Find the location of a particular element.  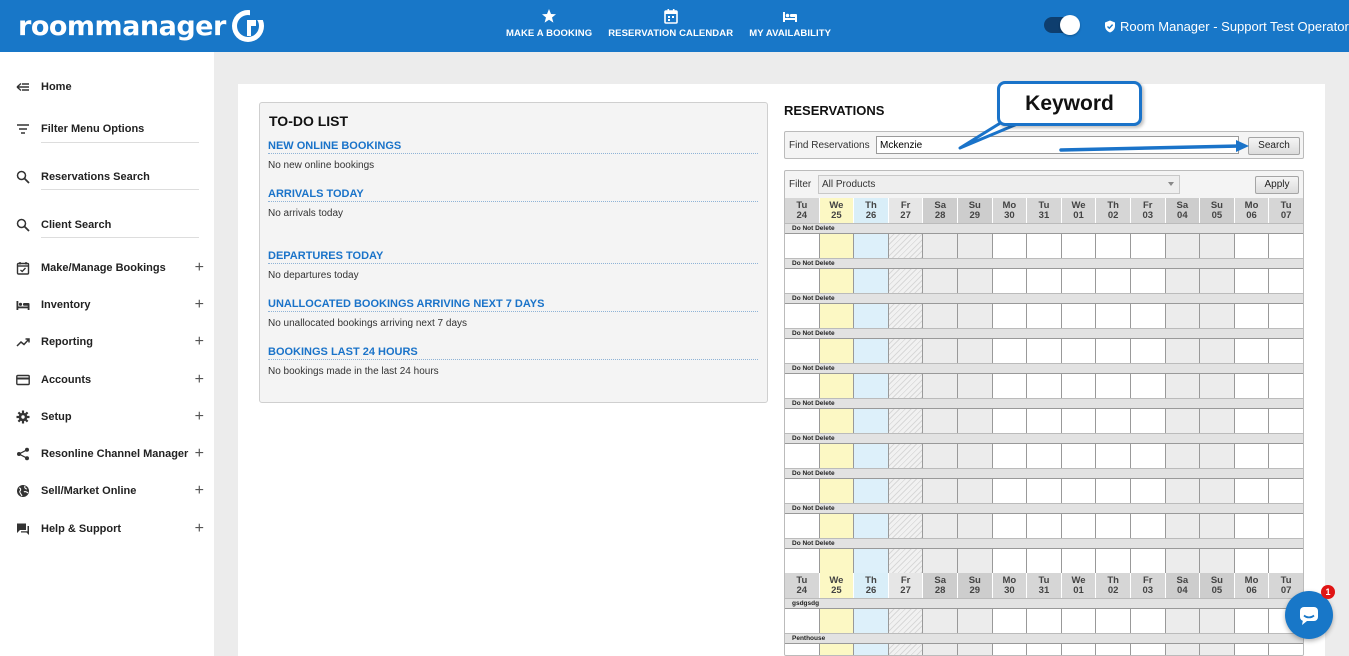

date-header-cell: We 01 is located at coordinates (1079, 210).